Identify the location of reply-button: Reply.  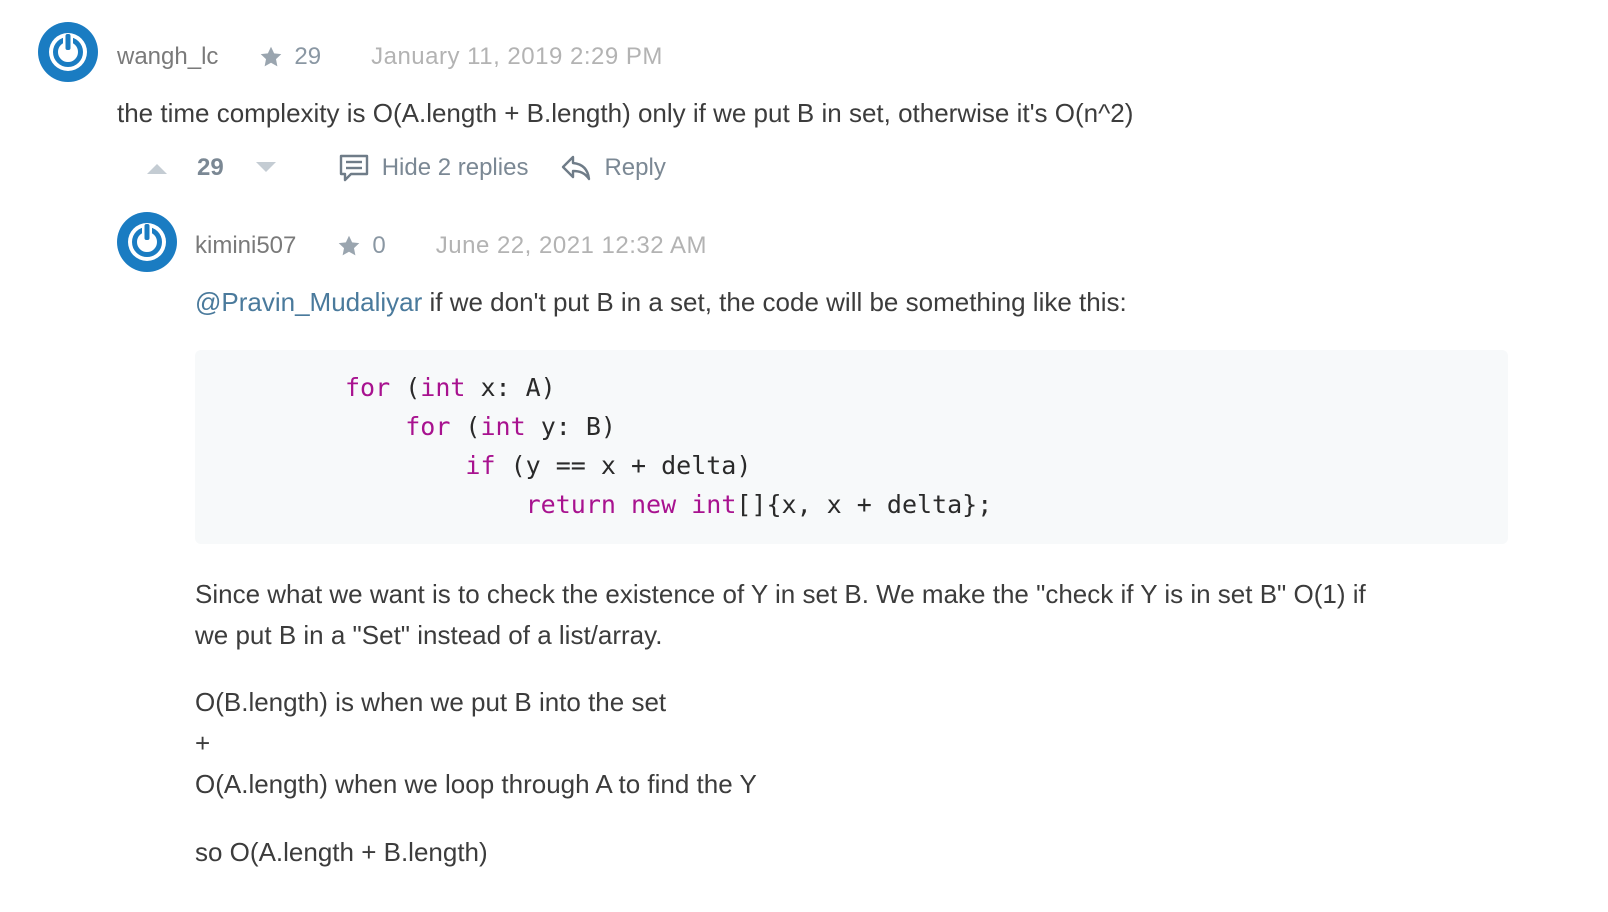
(613, 168).